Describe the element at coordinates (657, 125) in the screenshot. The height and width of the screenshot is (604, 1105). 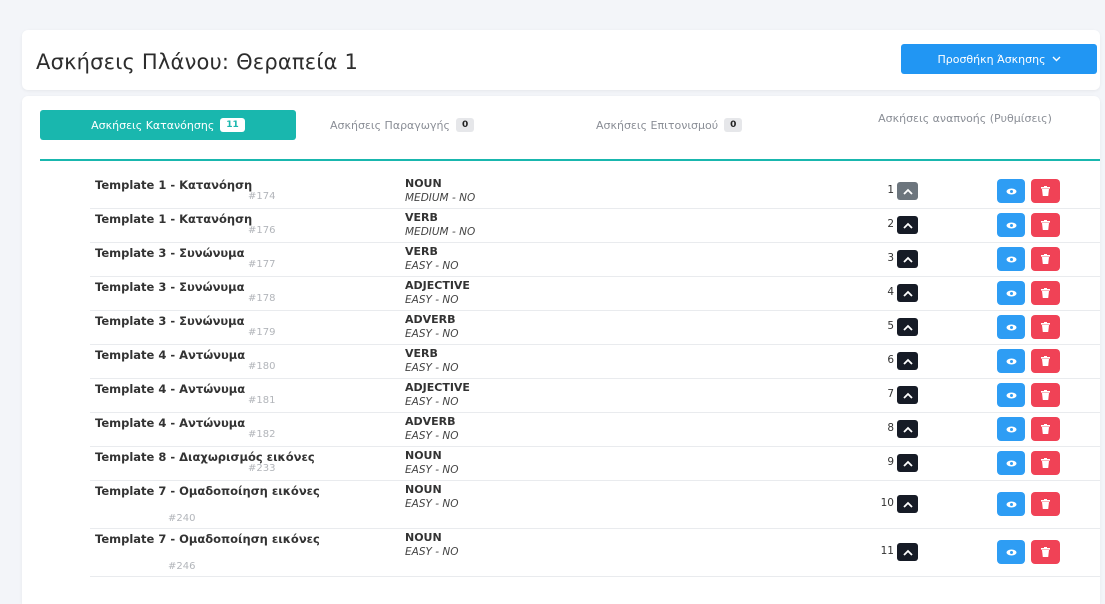
I see `tab-label: Ασκήσεις Επιτονισμού` at that location.